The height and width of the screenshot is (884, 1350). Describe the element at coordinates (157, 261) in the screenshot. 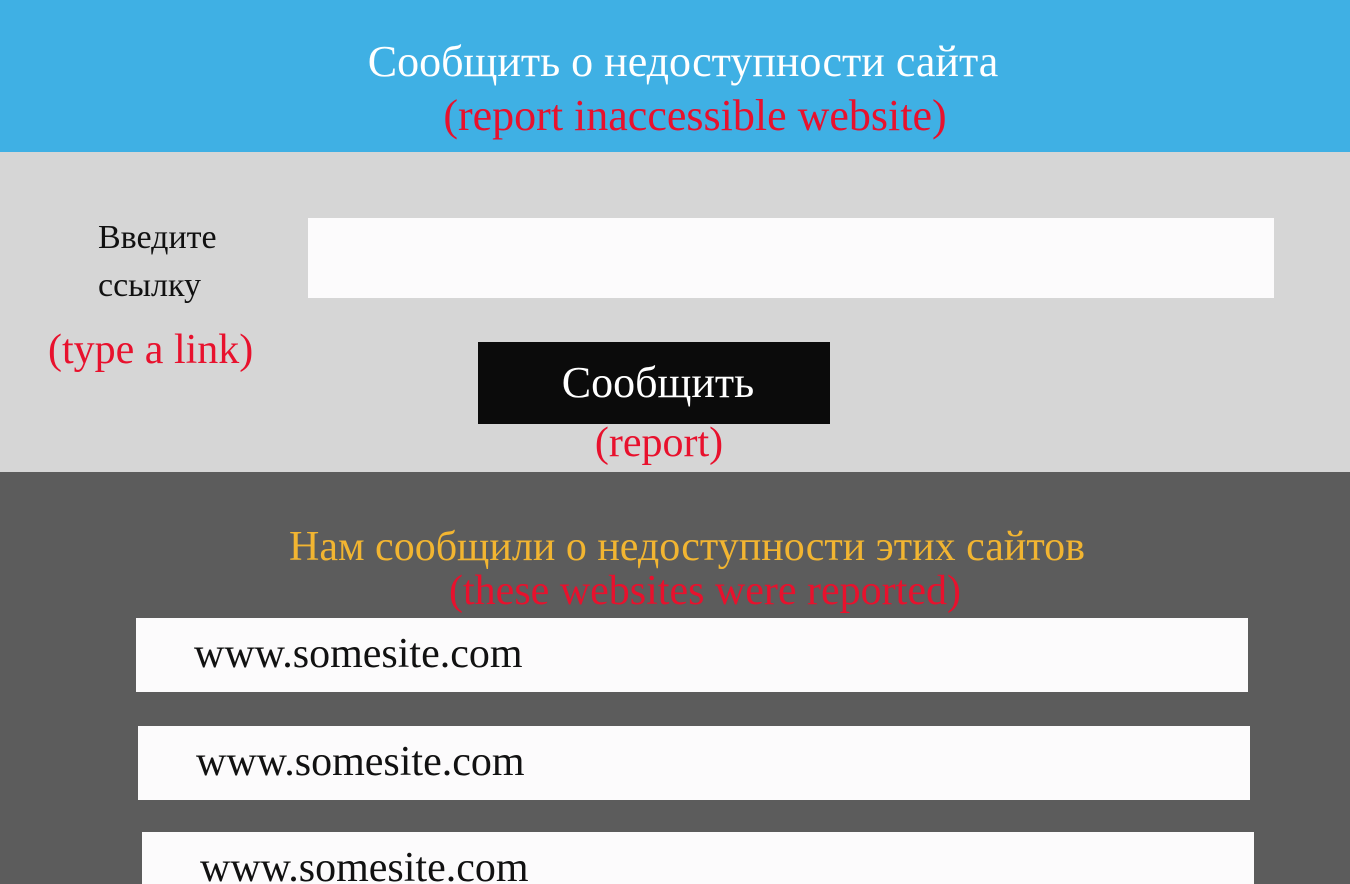

I see `link-field-label: Введите ссылку` at that location.